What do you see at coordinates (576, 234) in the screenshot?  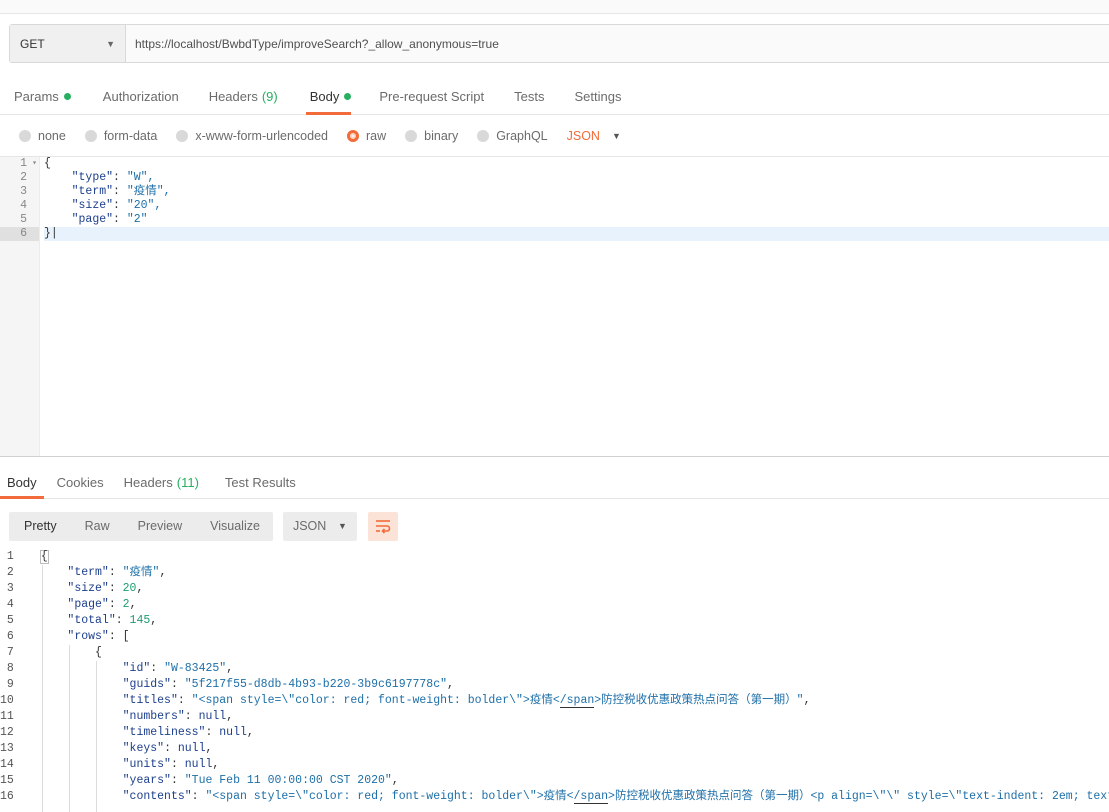 I see `code-line-current: }|` at bounding box center [576, 234].